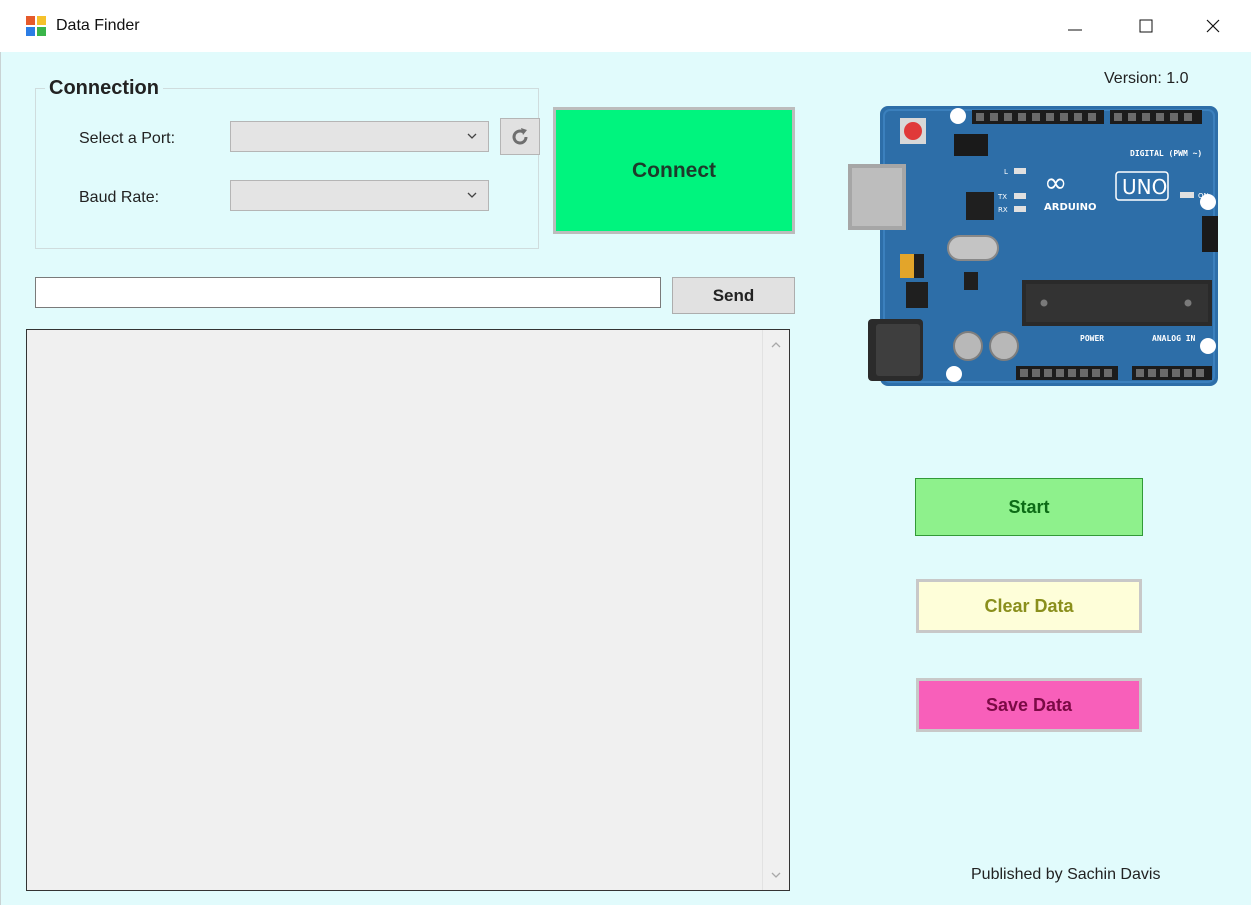 Image resolution: width=1251 pixels, height=905 pixels. I want to click on port-label: Select a Port:, so click(127, 138).